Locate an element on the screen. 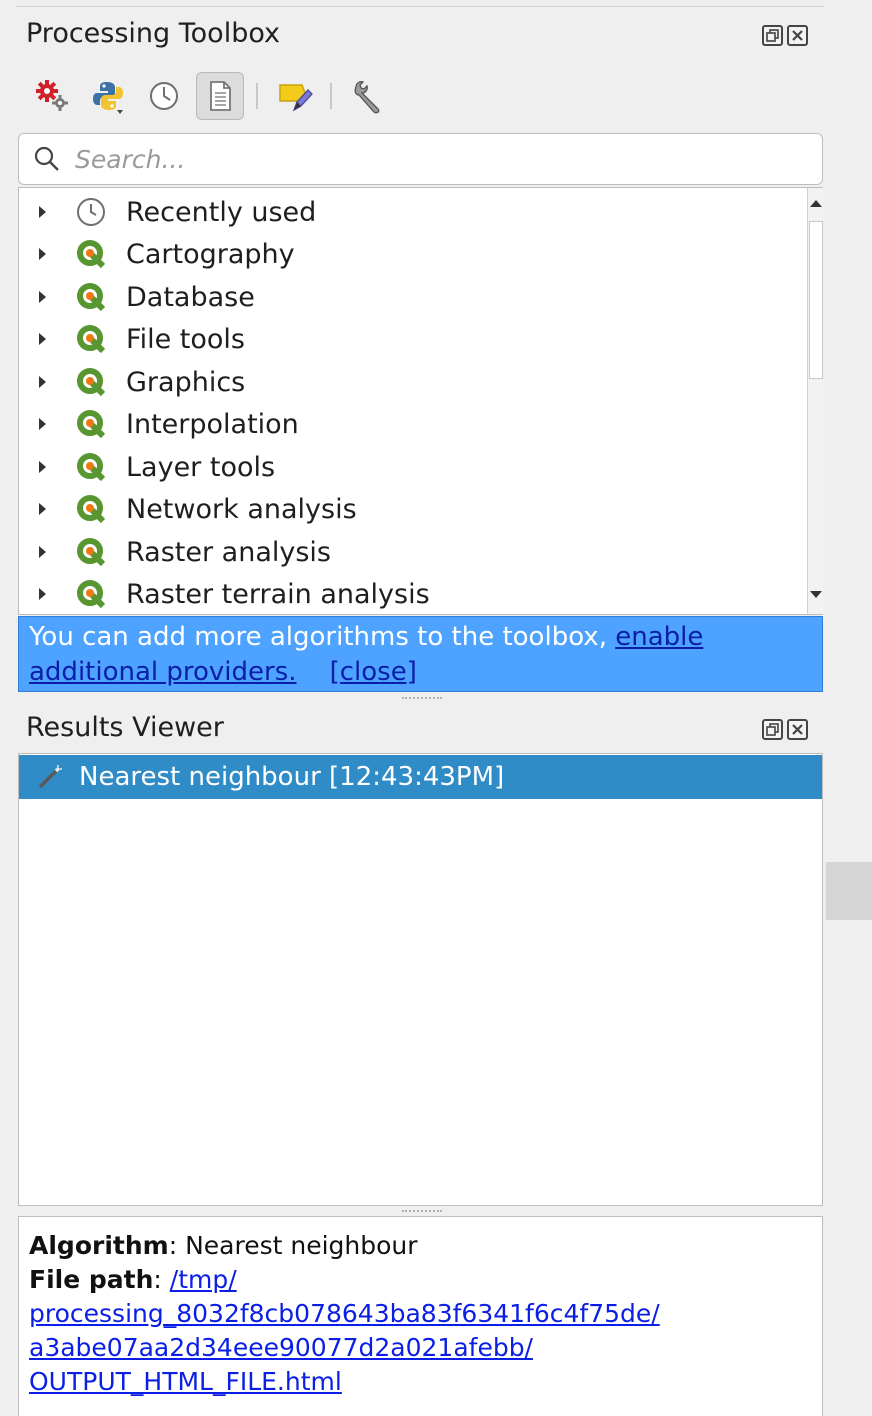 The height and width of the screenshot is (1416, 872). result-item-label: Nearest neighbour [12:43:43PM] is located at coordinates (292, 777).